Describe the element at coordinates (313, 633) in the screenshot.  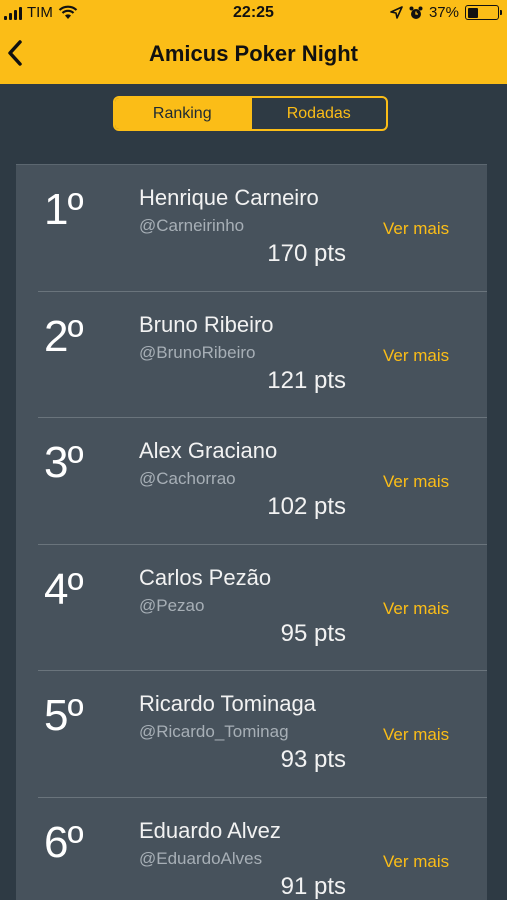
I see `player-points: 95 pts` at that location.